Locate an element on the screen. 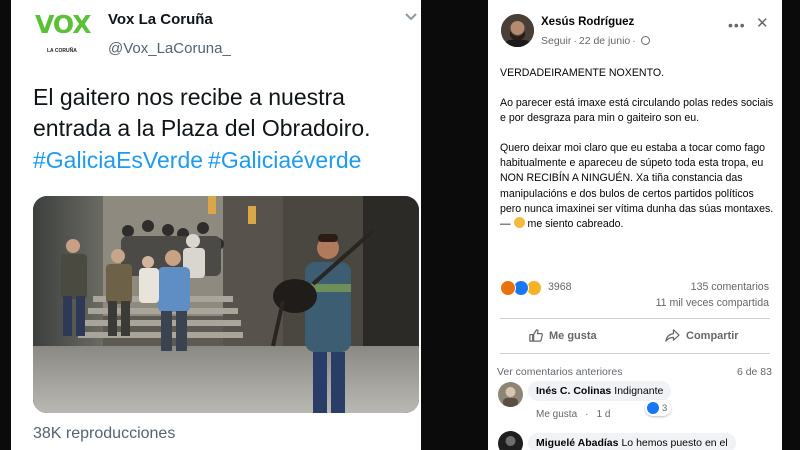  post-date: 22 de junio is located at coordinates (604, 41).